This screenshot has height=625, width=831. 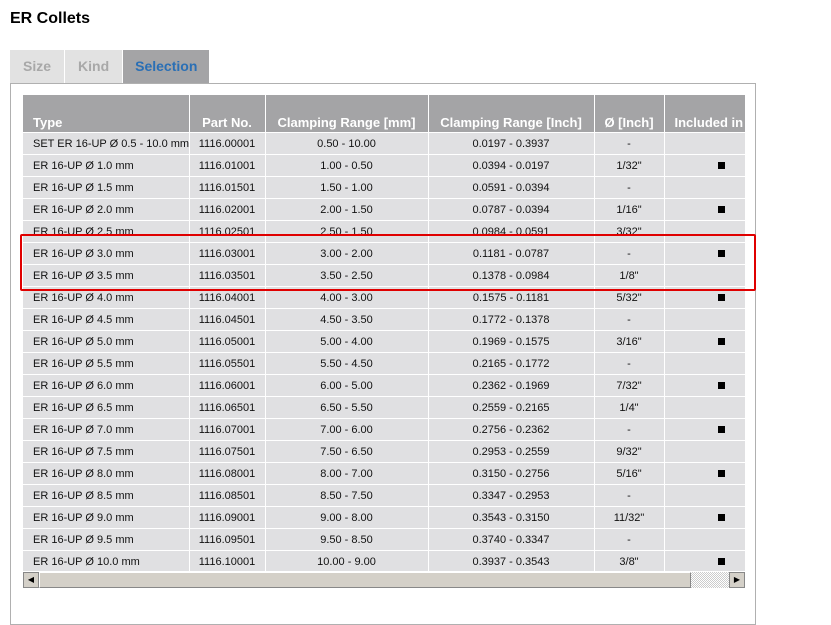 What do you see at coordinates (347, 253) in the screenshot?
I see `cell-clamping-mm: 3.00 - 2.00` at bounding box center [347, 253].